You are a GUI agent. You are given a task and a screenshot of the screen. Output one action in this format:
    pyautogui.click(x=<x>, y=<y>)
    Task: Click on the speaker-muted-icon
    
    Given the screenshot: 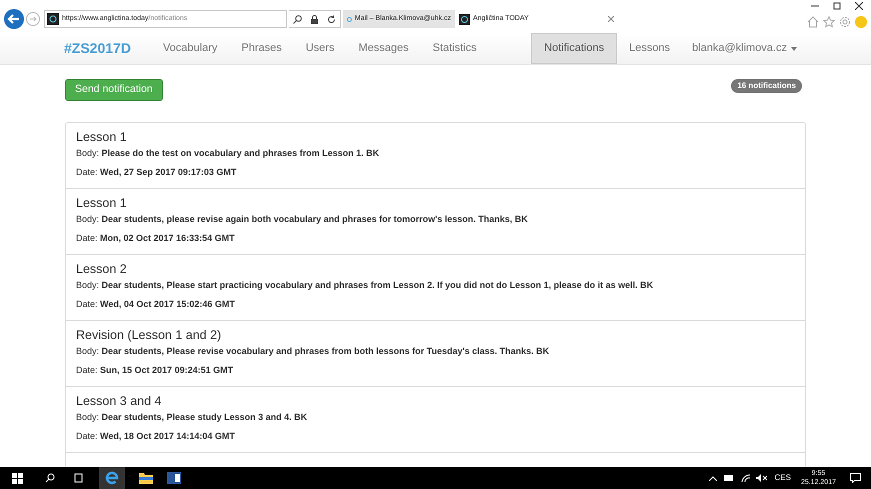 What is the action you would take?
    pyautogui.click(x=761, y=478)
    